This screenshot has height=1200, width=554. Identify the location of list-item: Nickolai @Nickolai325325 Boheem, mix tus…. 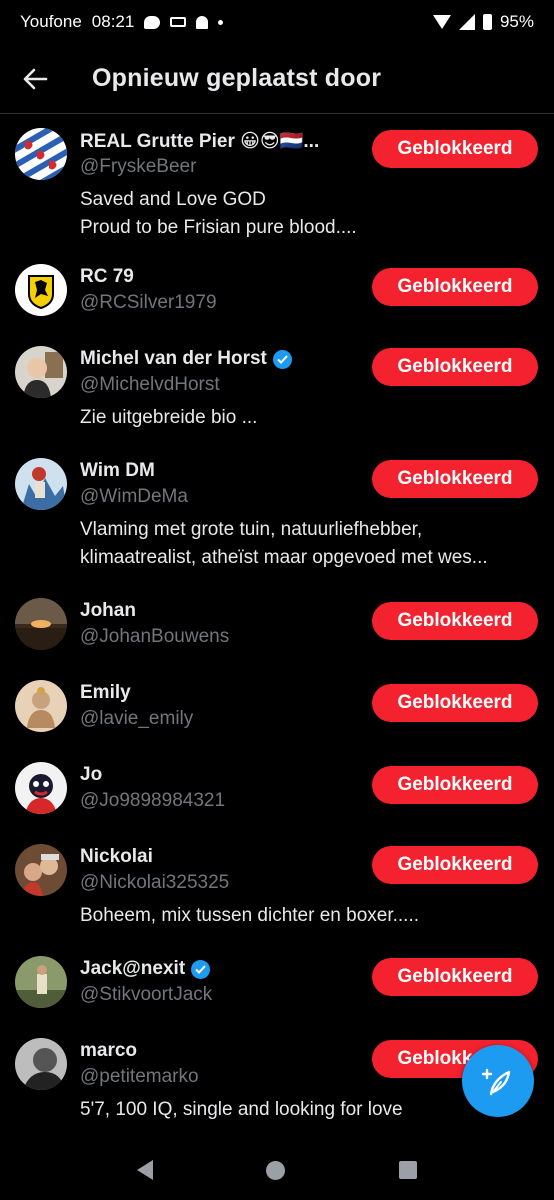
(277, 886).